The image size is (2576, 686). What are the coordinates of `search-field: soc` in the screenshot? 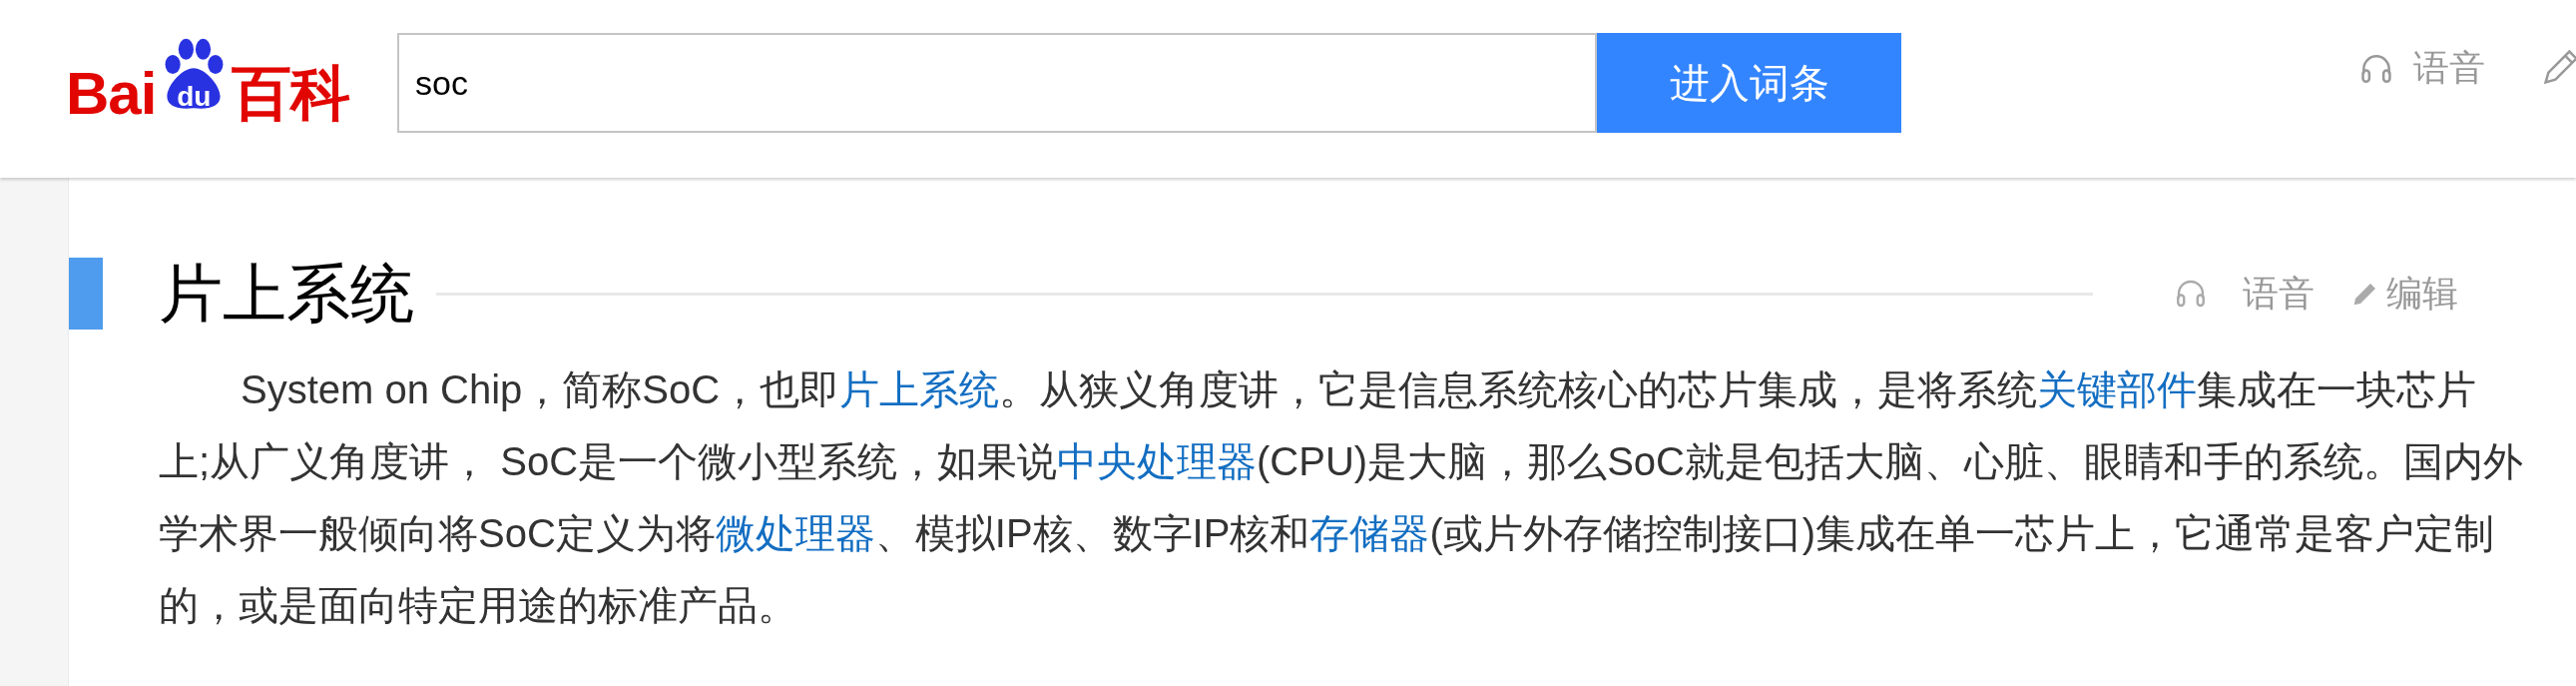 It's located at (997, 83).